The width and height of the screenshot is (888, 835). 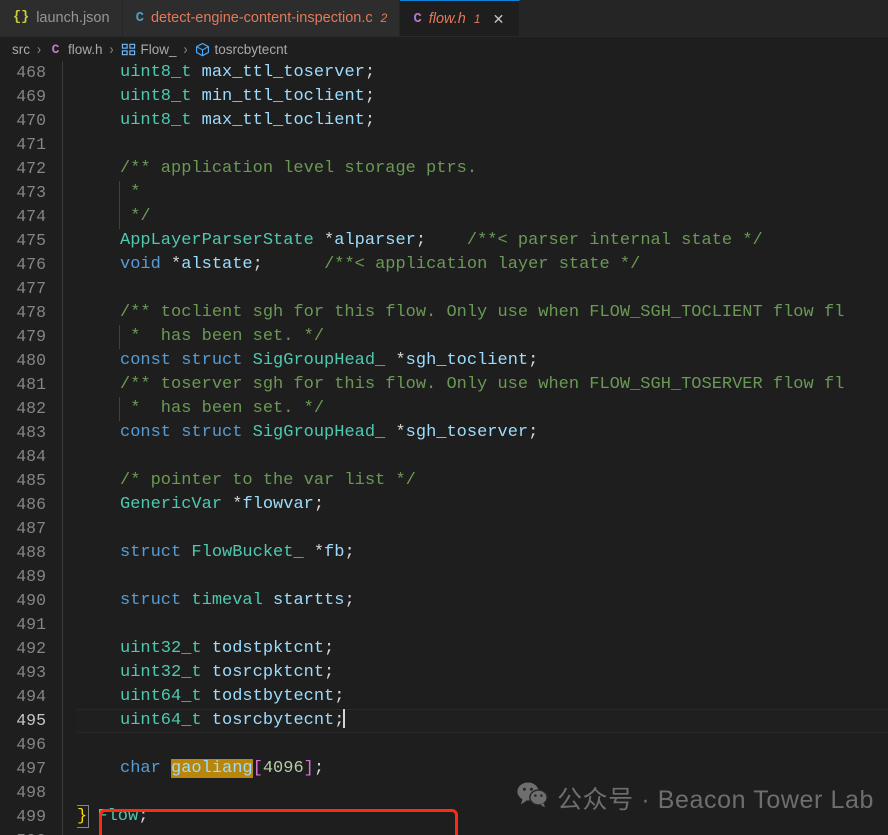 What do you see at coordinates (241, 49) in the screenshot?
I see `breadcrumb-item-tosrcbytecnt: tosrcbytecnt` at bounding box center [241, 49].